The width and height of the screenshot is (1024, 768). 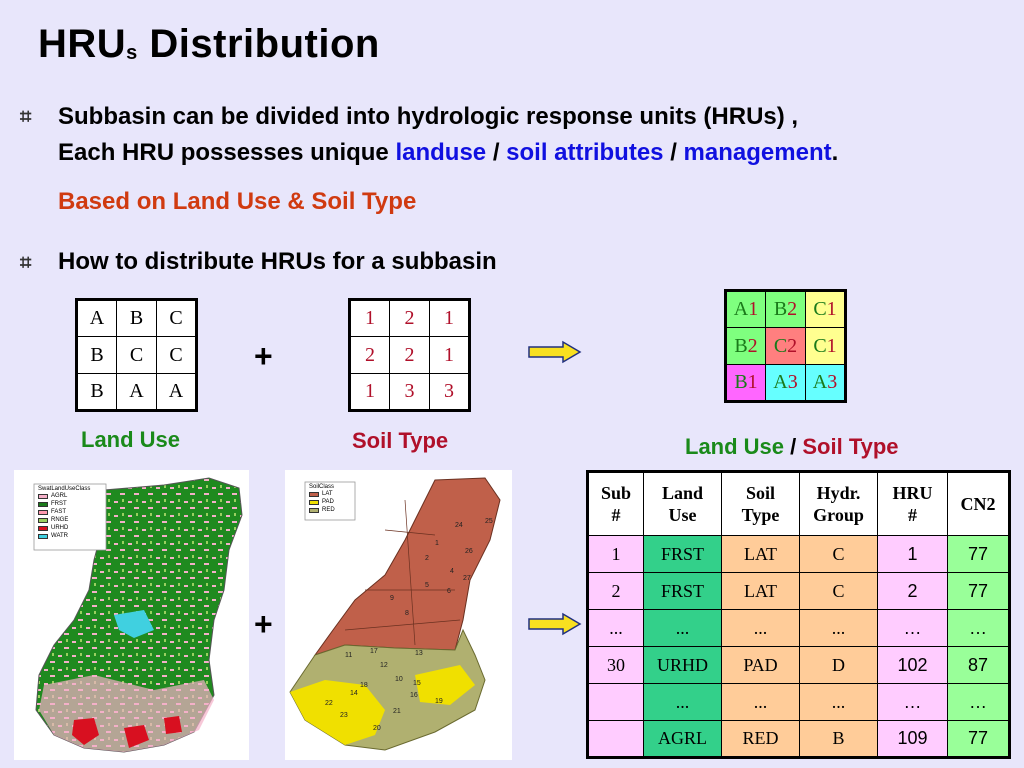 What do you see at coordinates (237, 201) in the screenshot?
I see `based-on-subtitle: Based on Land Use & Soil Type` at bounding box center [237, 201].